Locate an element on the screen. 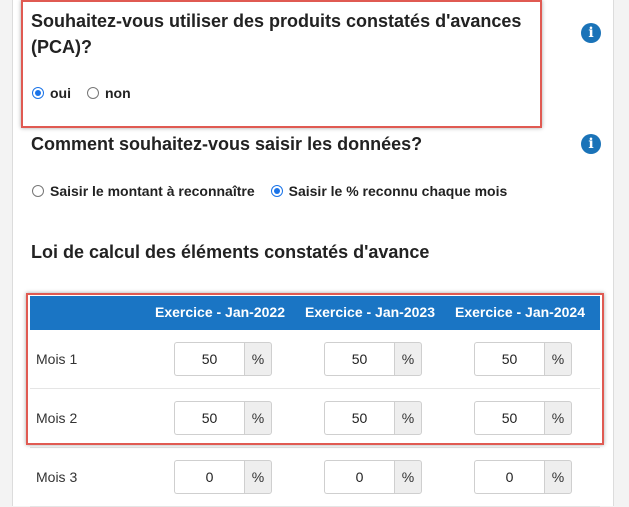 This screenshot has height=507, width=629. input-method-radio-amount-label: Saisir le montant à reconnaître is located at coordinates (152, 191).